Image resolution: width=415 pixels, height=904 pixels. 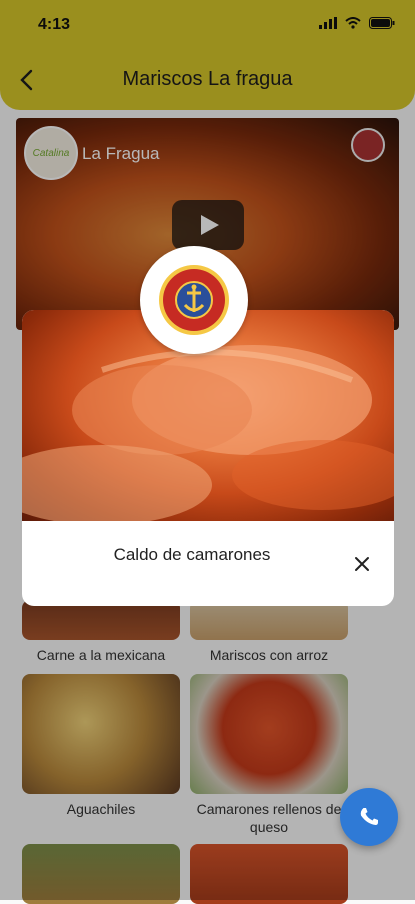 I want to click on call-button, so click(x=369, y=817).